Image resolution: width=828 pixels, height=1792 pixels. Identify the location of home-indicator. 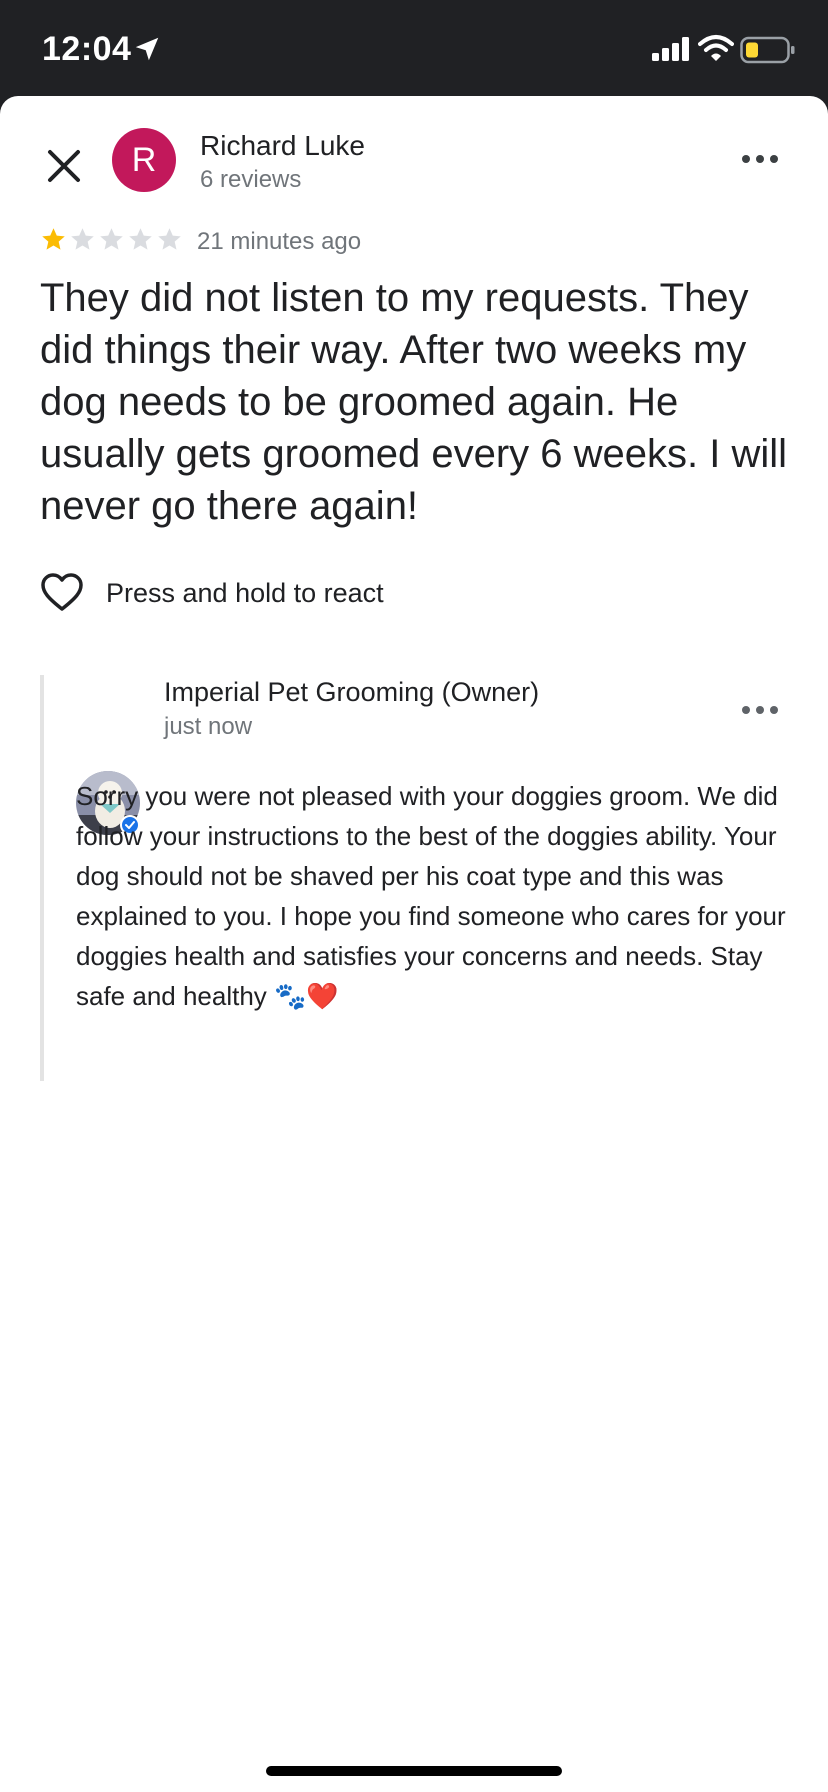
(414, 1771).